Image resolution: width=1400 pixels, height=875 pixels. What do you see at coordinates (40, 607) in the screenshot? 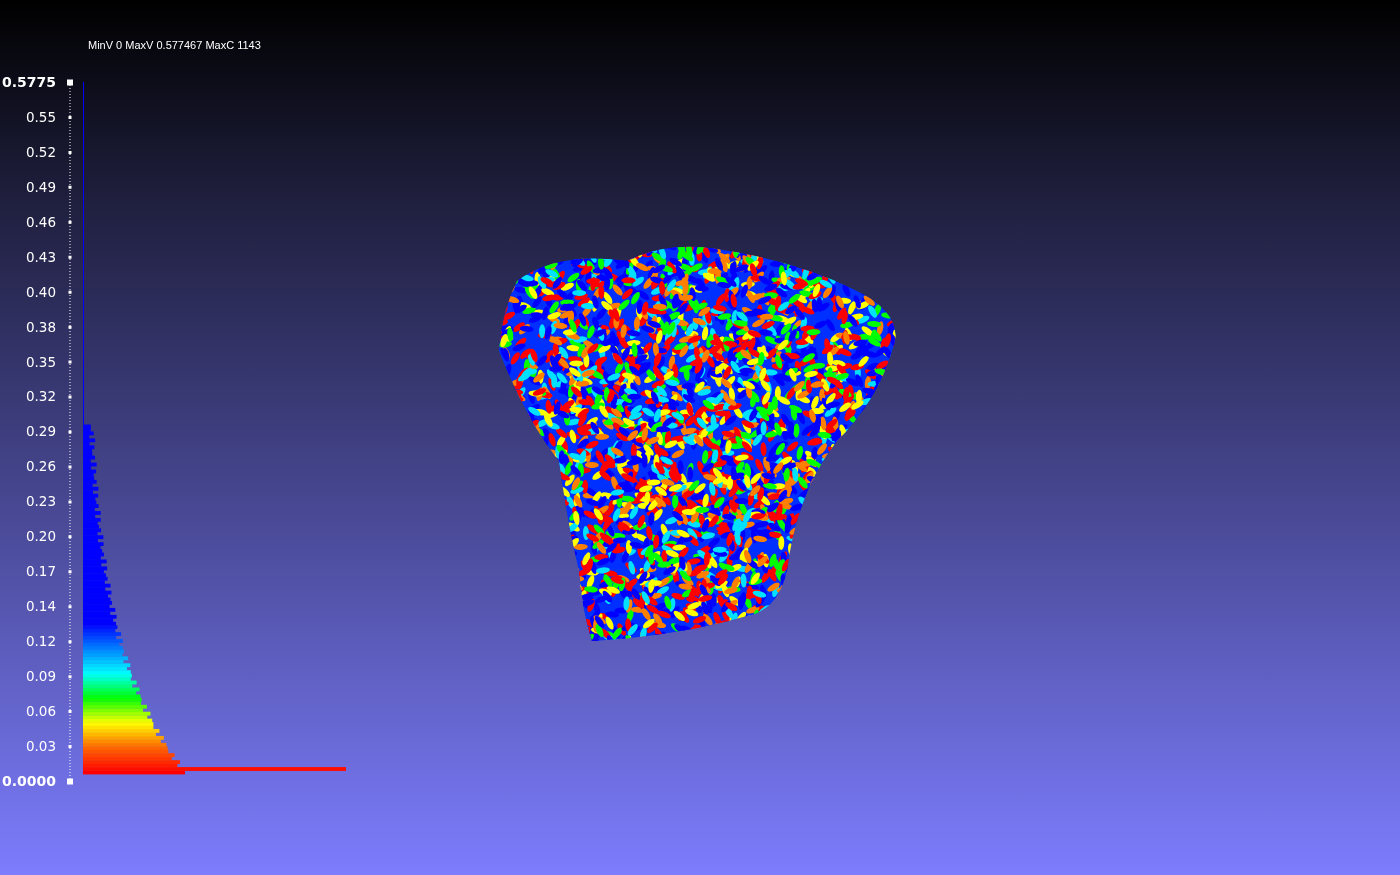
I see `scale-label: 0.14` at bounding box center [40, 607].